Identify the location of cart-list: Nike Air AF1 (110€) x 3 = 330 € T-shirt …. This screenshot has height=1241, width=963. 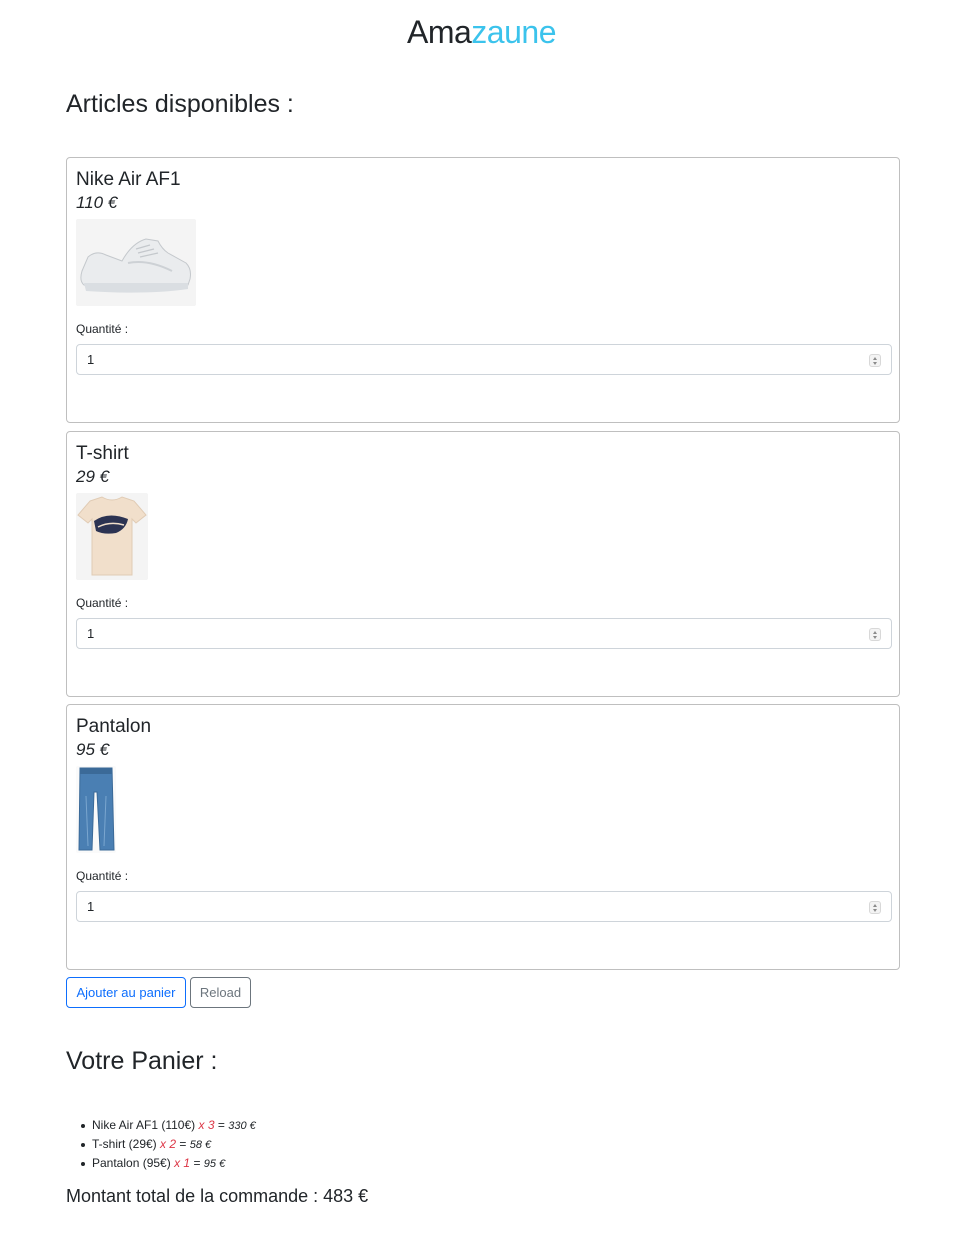
(168, 1146).